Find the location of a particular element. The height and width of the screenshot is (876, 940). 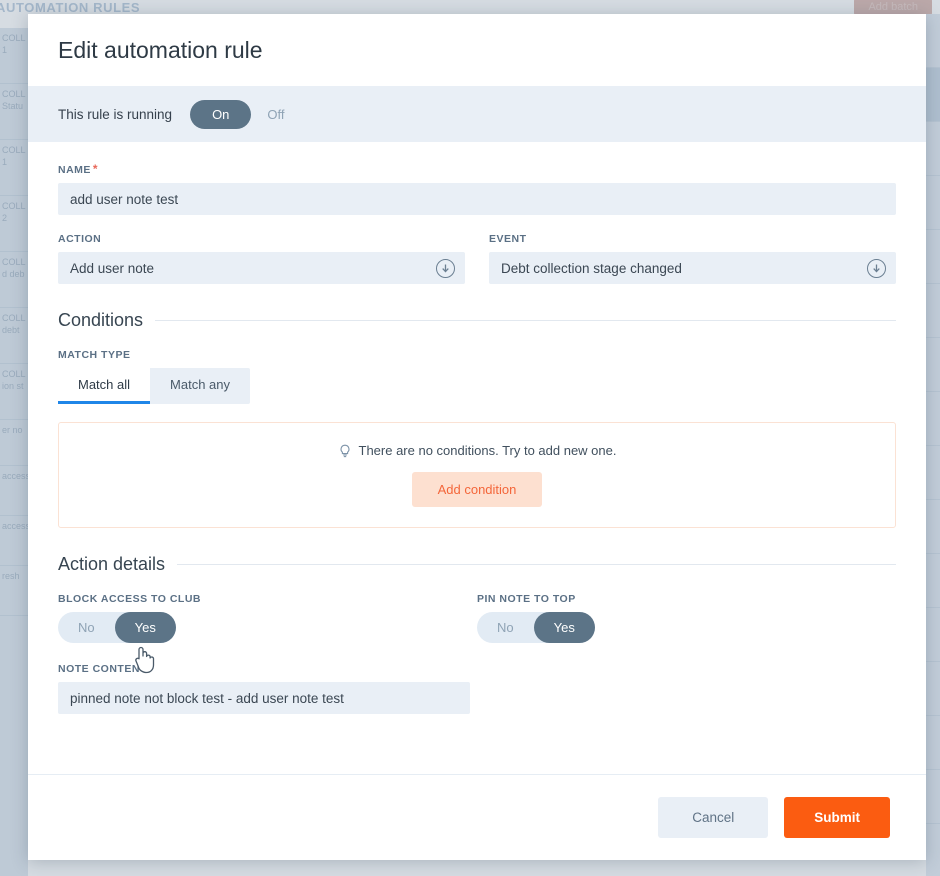

pin-note-label-text: PIN NOTE TO TOP is located at coordinates (526, 599).